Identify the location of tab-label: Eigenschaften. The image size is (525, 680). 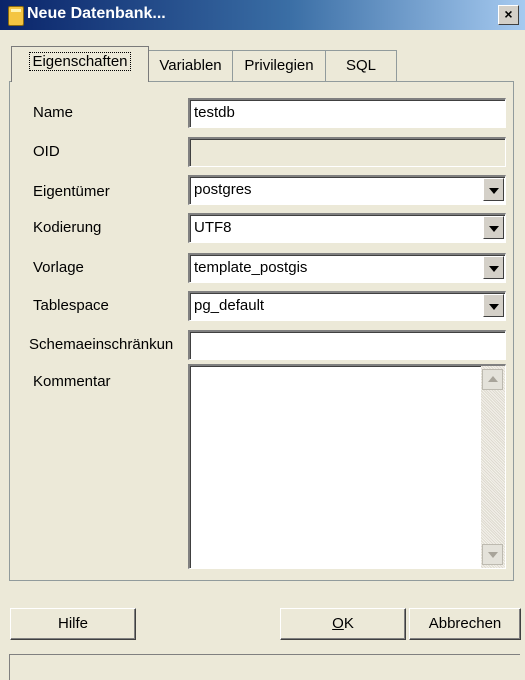
(80, 61).